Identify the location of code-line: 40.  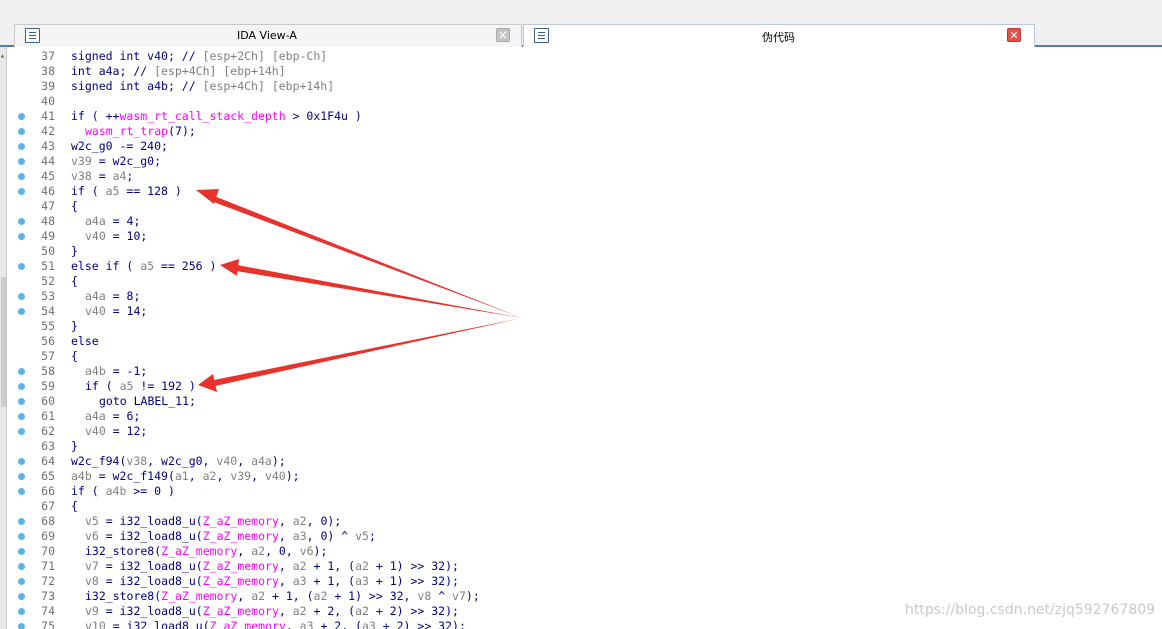
(585, 101).